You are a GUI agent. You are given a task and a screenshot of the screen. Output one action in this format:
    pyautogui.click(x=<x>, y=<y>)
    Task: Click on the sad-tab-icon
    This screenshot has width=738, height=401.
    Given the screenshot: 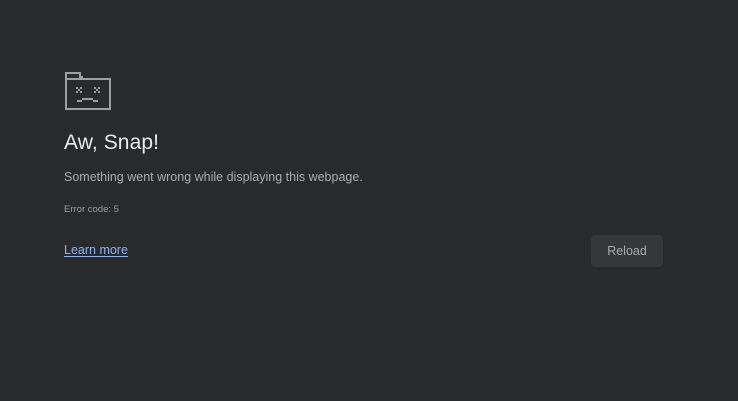 What is the action you would take?
    pyautogui.click(x=88, y=91)
    